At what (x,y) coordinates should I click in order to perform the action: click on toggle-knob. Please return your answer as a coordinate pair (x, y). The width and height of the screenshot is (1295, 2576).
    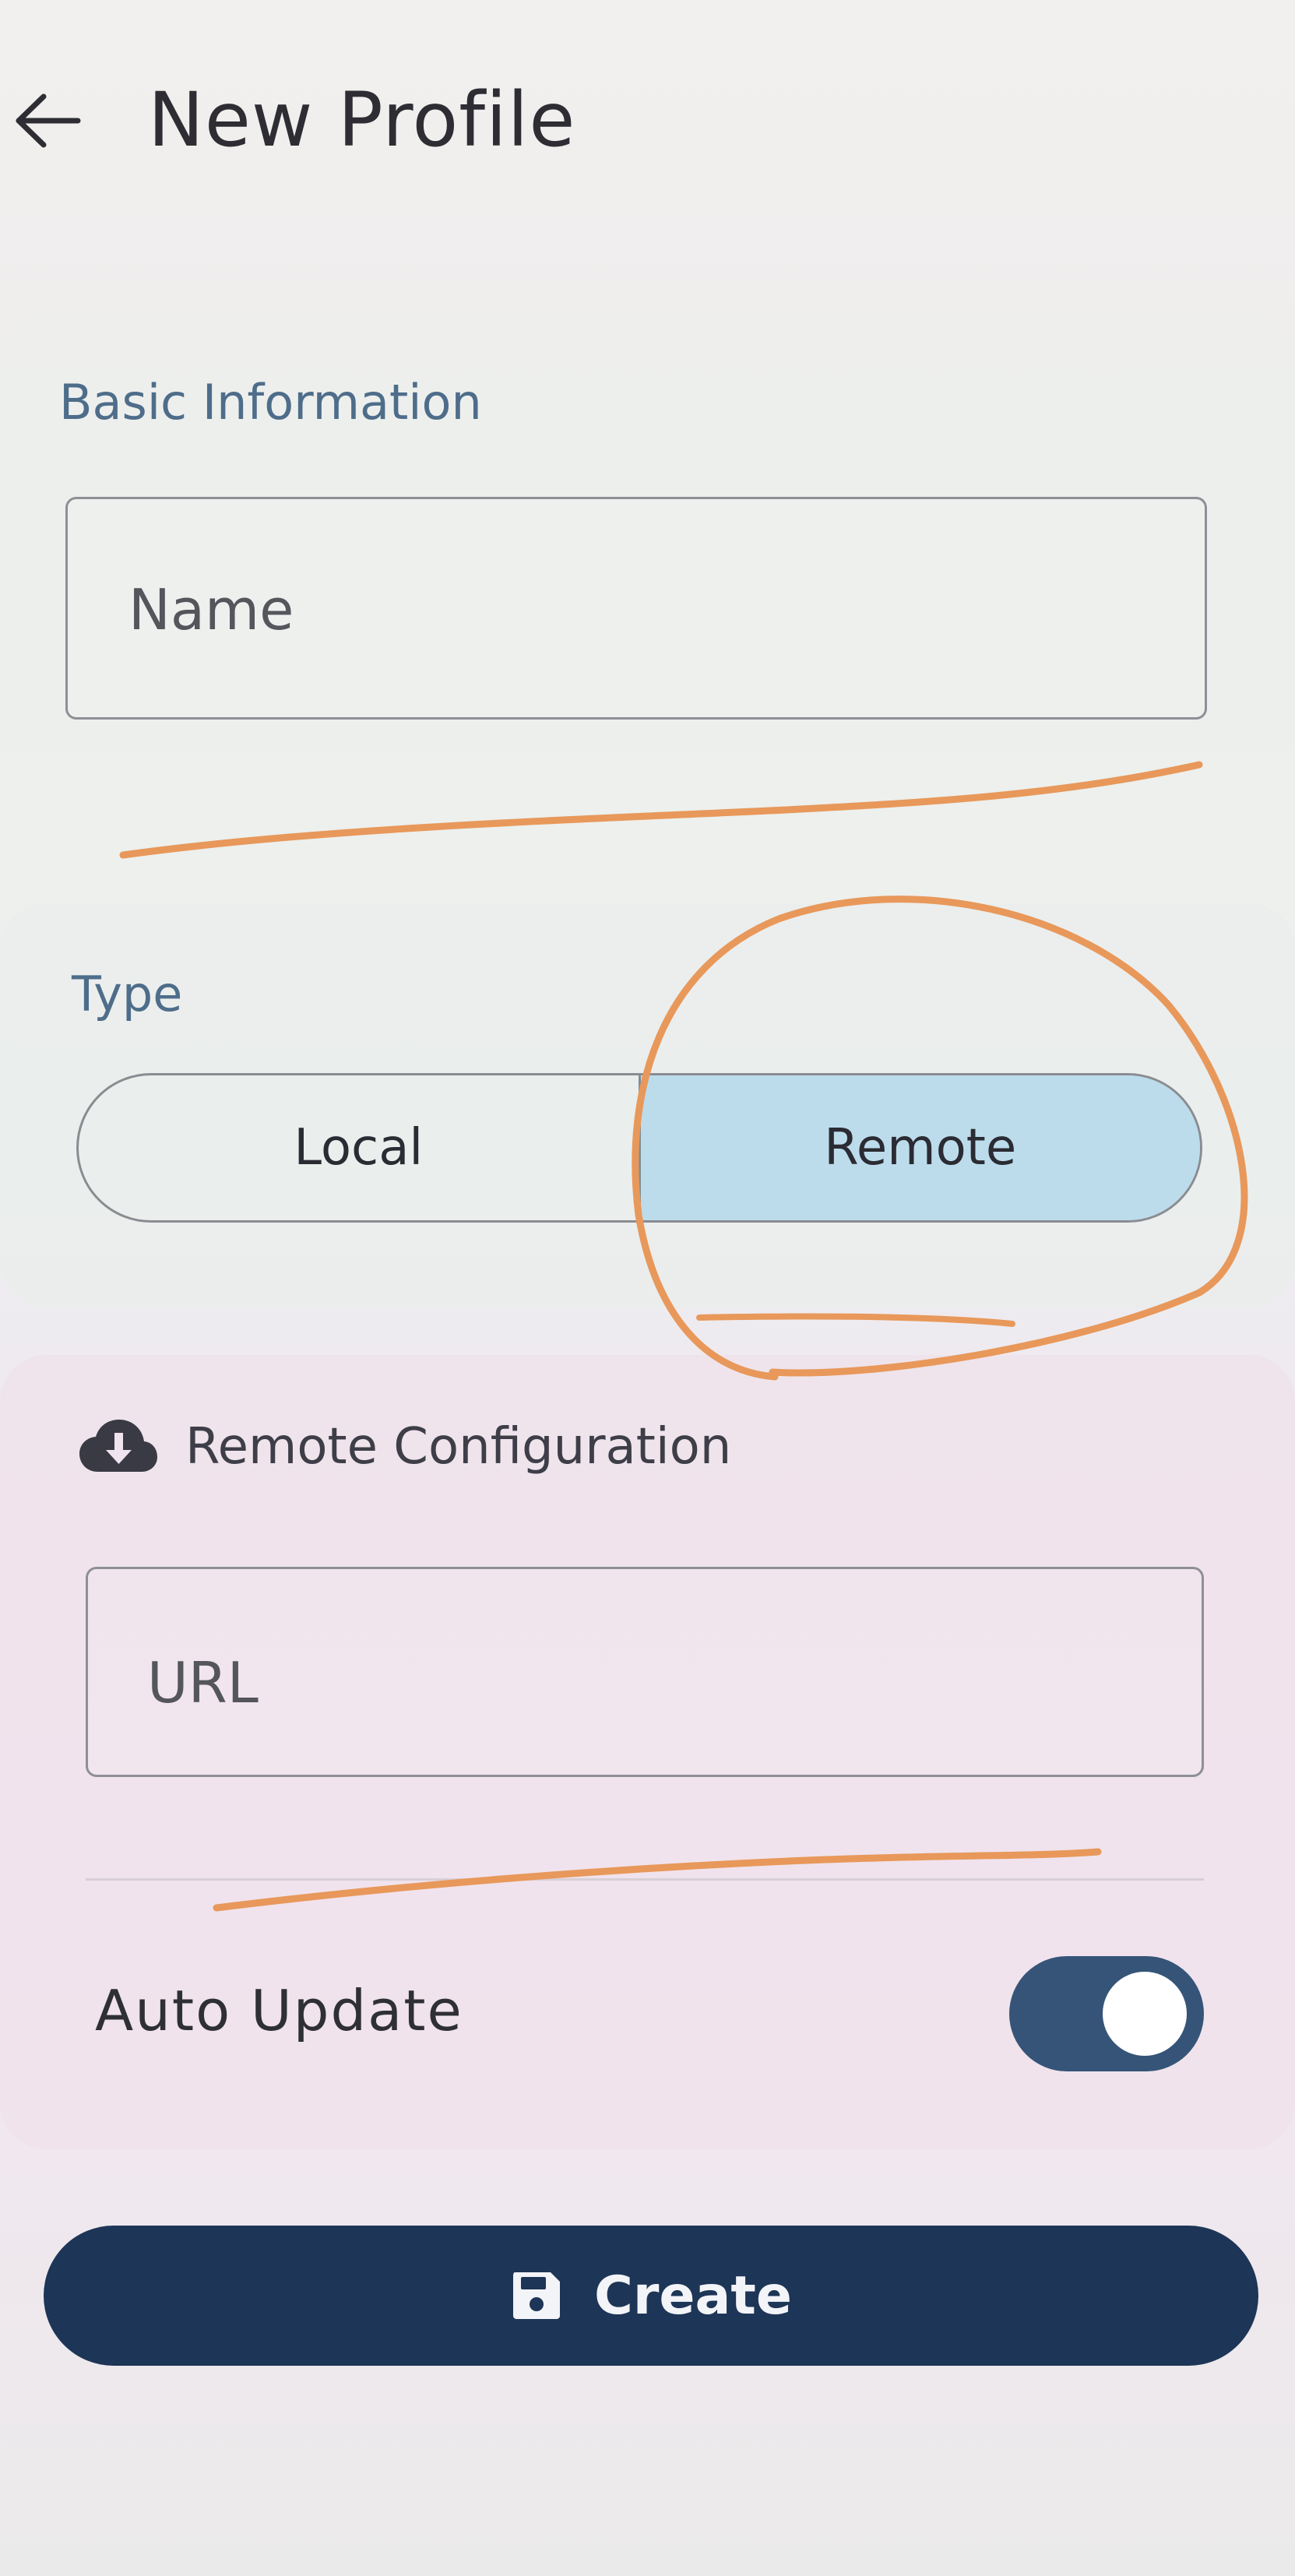
    Looking at the image, I should click on (1145, 2014).